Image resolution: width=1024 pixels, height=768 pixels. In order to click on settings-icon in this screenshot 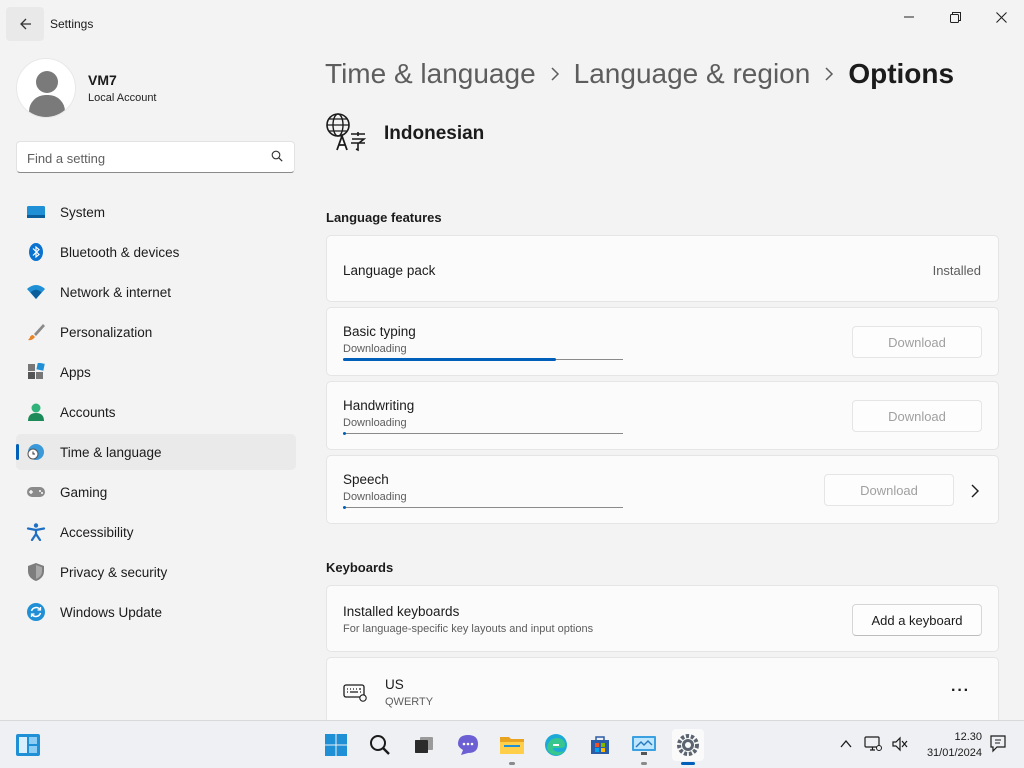, I will do `click(688, 745)`.